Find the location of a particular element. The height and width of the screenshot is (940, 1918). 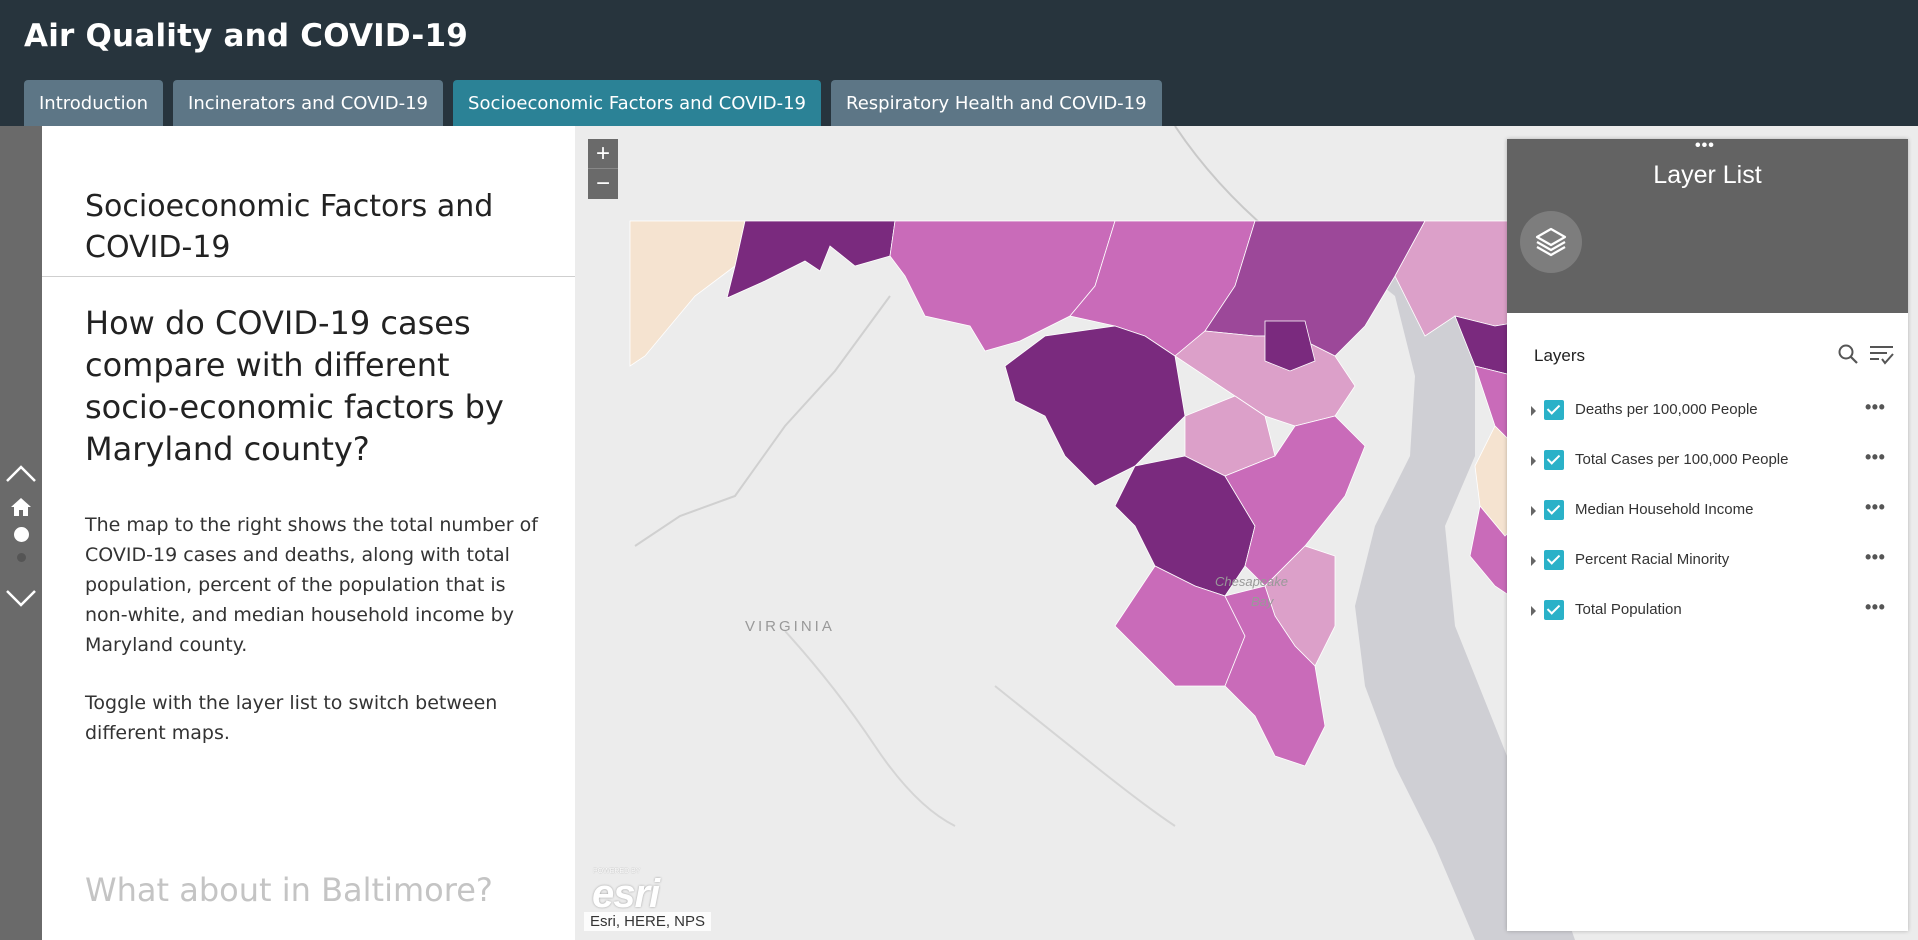

divider is located at coordinates (308, 276).